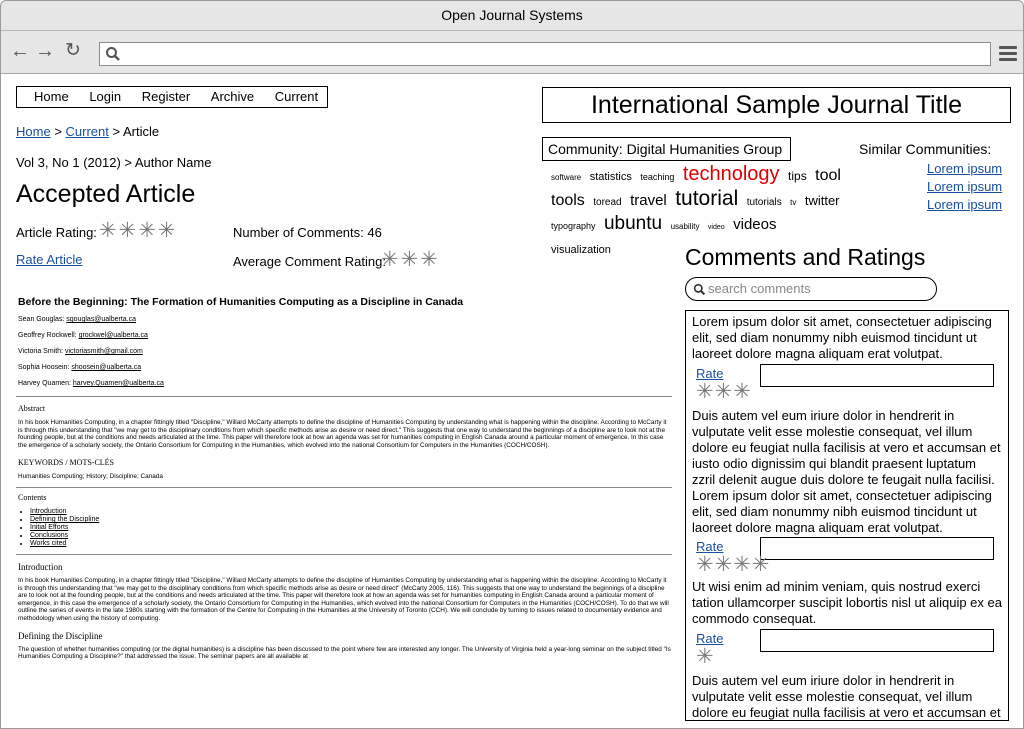 The image size is (1024, 729). Describe the element at coordinates (822, 200) in the screenshot. I see `tag-cloud-item: twitter` at that location.